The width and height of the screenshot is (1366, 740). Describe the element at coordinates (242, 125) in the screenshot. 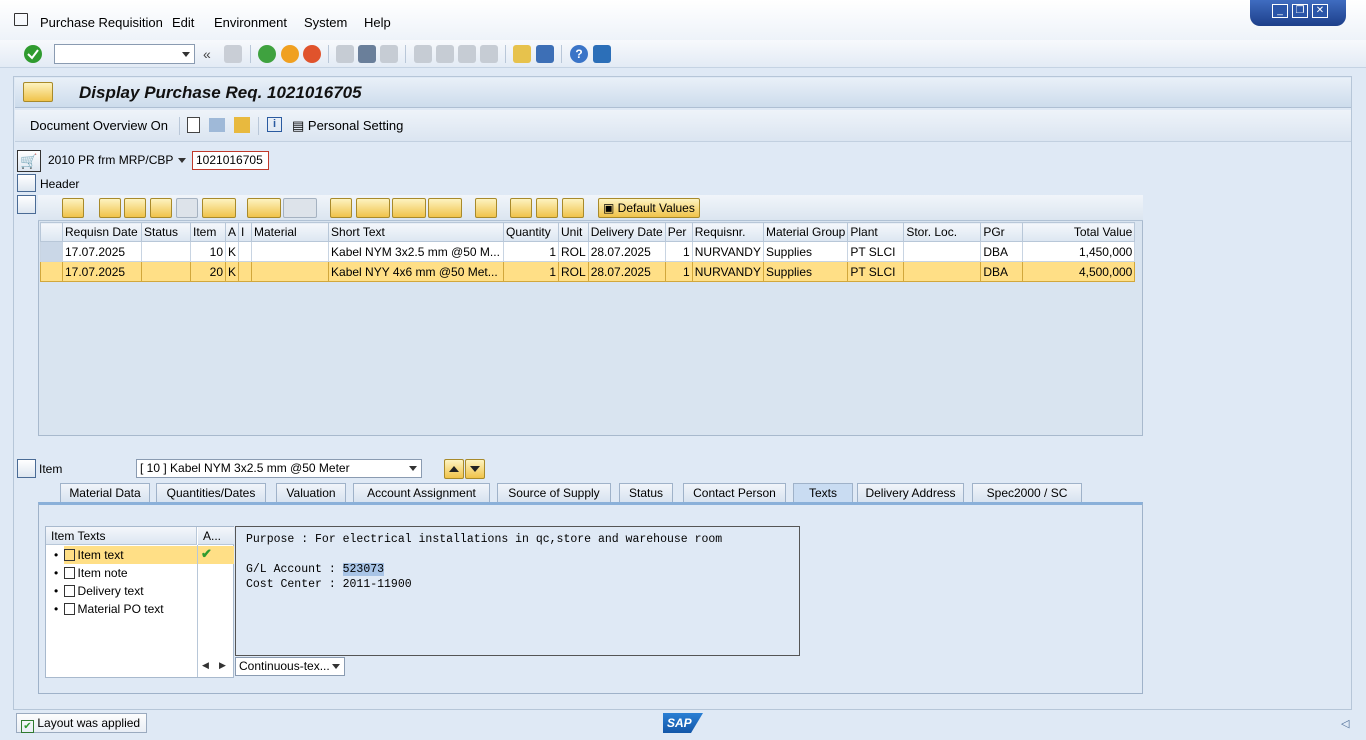

I see `other-requisition-icon` at that location.